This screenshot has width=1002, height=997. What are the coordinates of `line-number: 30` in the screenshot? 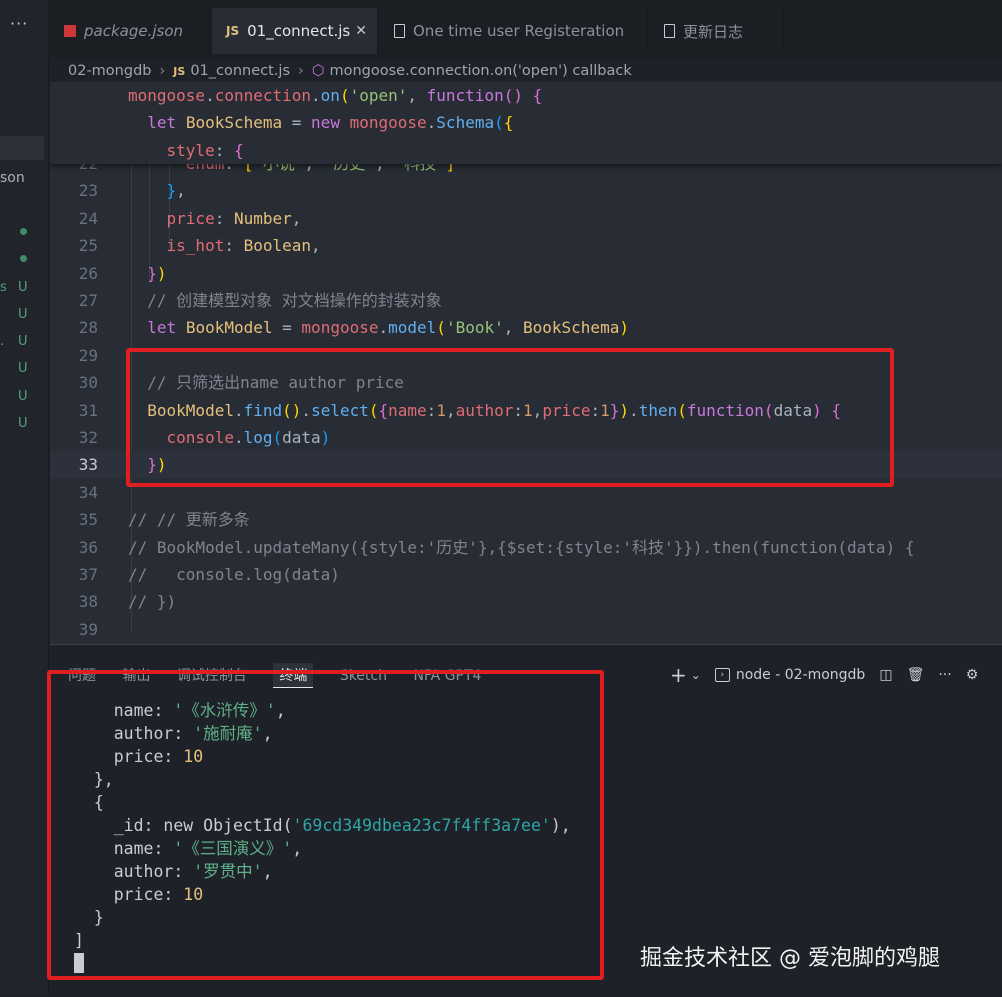 It's located at (88, 383).